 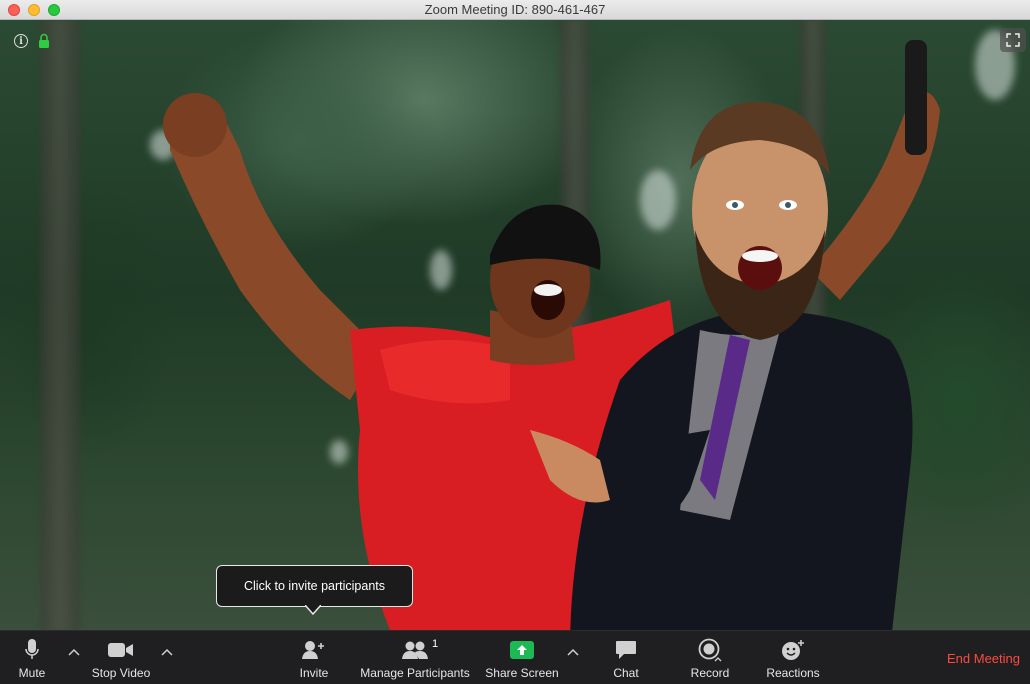 I want to click on title-bar: Zoom Meeting ID: 890-461-467, so click(x=515, y=10).